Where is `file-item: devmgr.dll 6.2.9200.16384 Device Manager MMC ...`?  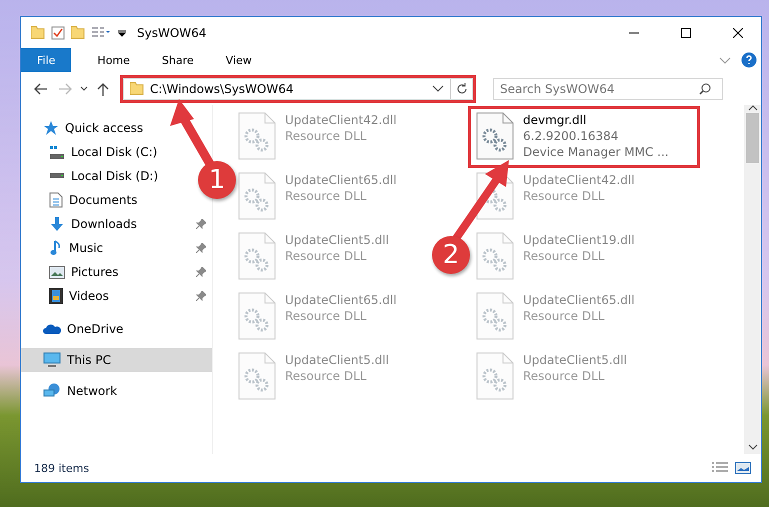
file-item: devmgr.dll 6.2.9200.16384 Device Manager MMC ... is located at coordinates (584, 137).